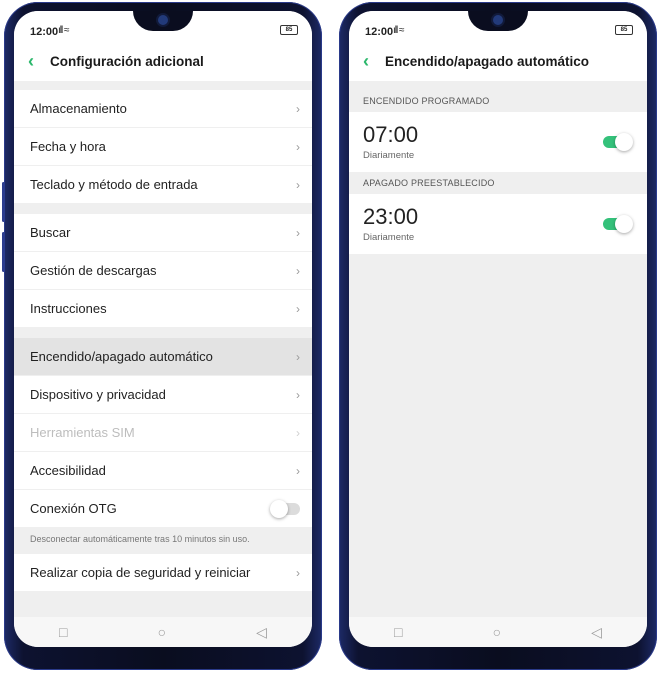  I want to click on section-header: APAGADO PREESTABLECIDO, so click(498, 183).